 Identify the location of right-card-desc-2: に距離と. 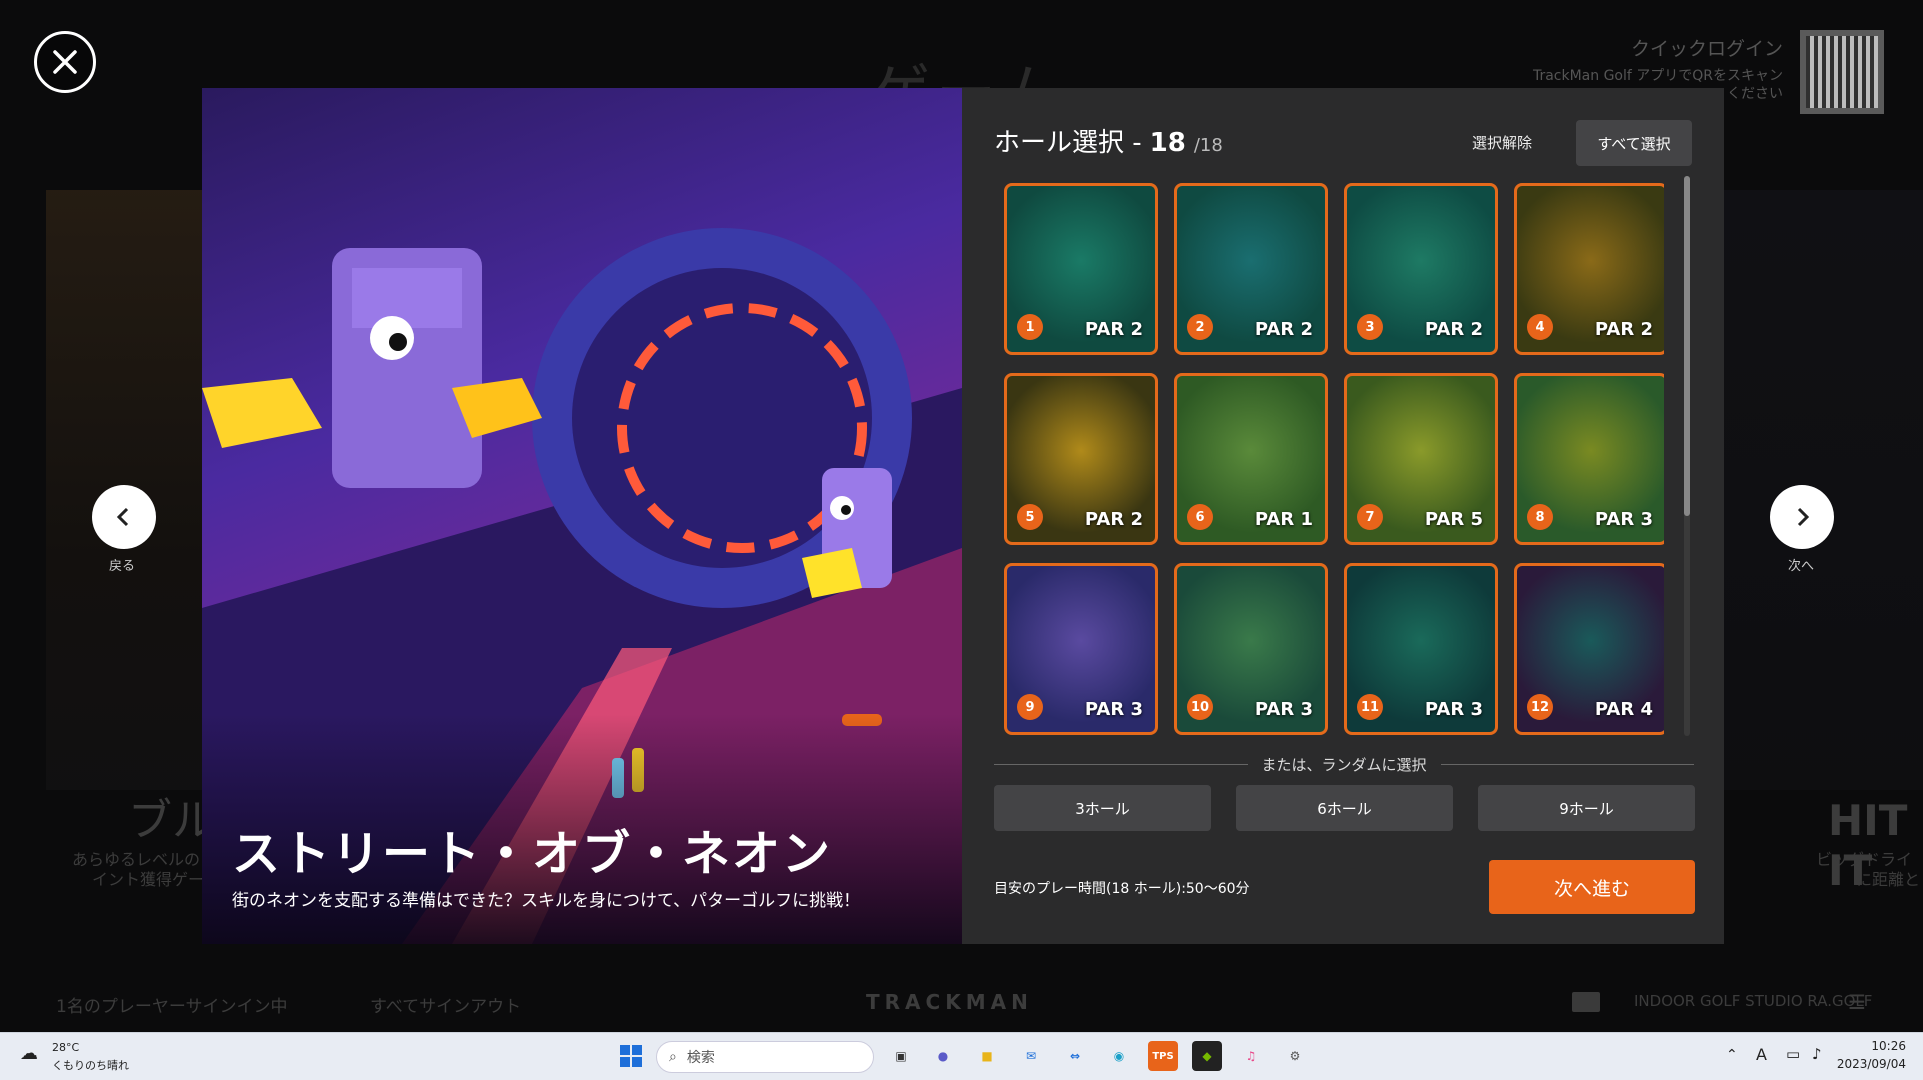
(1888, 879).